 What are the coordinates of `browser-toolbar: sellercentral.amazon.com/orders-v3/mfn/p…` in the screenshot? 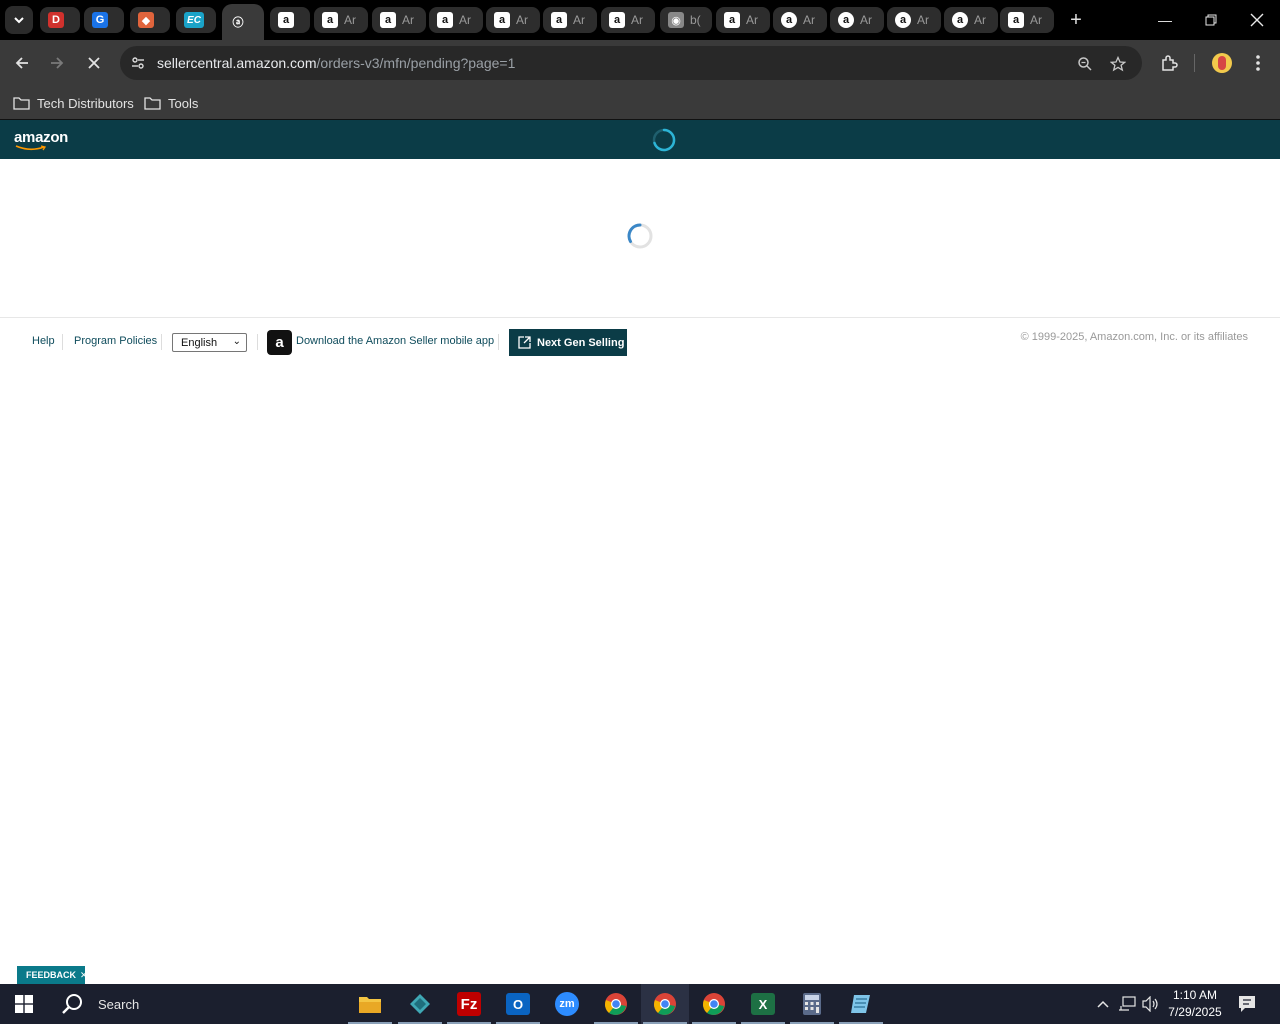 It's located at (640, 63).